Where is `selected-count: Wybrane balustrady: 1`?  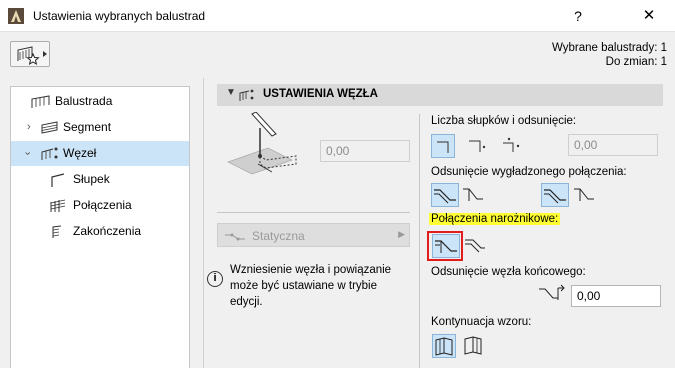 selected-count: Wybrane balustrady: 1 is located at coordinates (609, 48).